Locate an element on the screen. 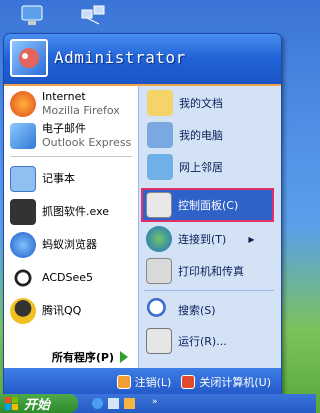 This screenshot has width=320, height=413. my-computer-icon is located at coordinates (160, 135).